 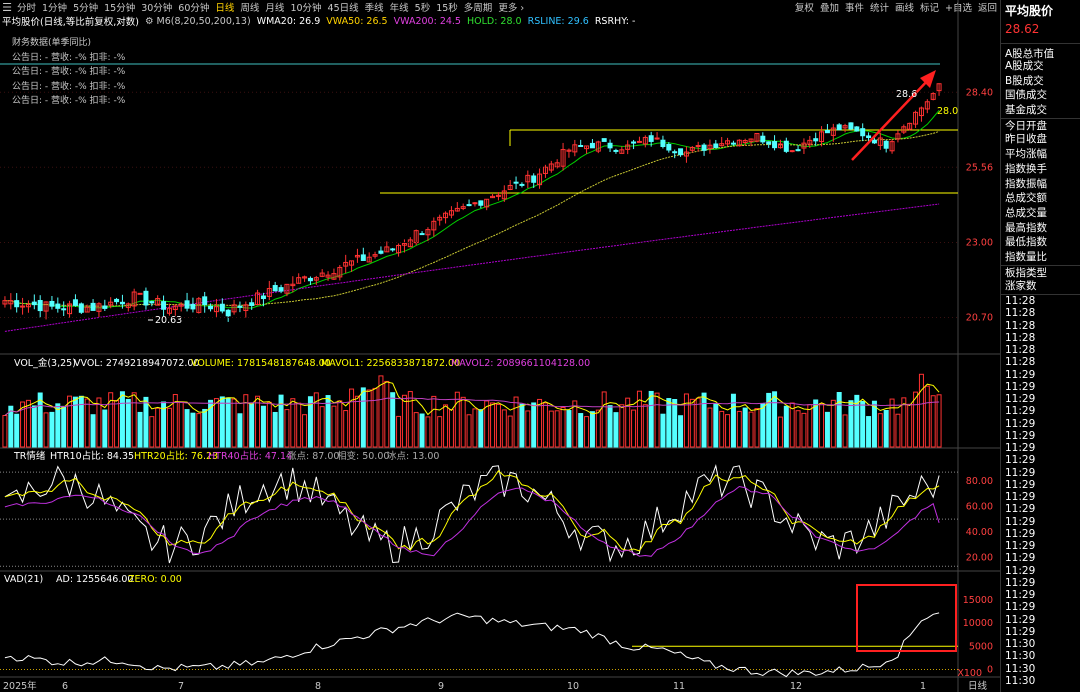 What do you see at coordinates (1040, 213) in the screenshot?
I see `sidebar-item-10: 总成交量` at bounding box center [1040, 213].